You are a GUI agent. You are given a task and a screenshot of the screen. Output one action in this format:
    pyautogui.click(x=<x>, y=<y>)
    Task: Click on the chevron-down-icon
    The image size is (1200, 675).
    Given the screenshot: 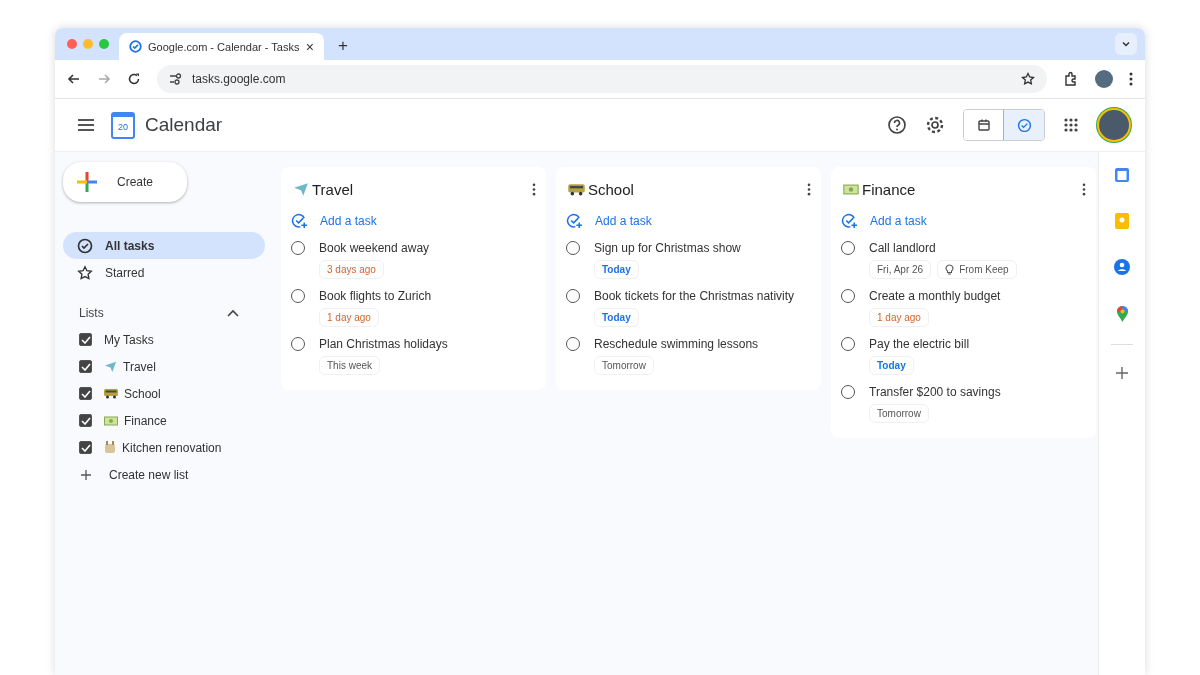 What is the action you would take?
    pyautogui.click(x=1126, y=44)
    